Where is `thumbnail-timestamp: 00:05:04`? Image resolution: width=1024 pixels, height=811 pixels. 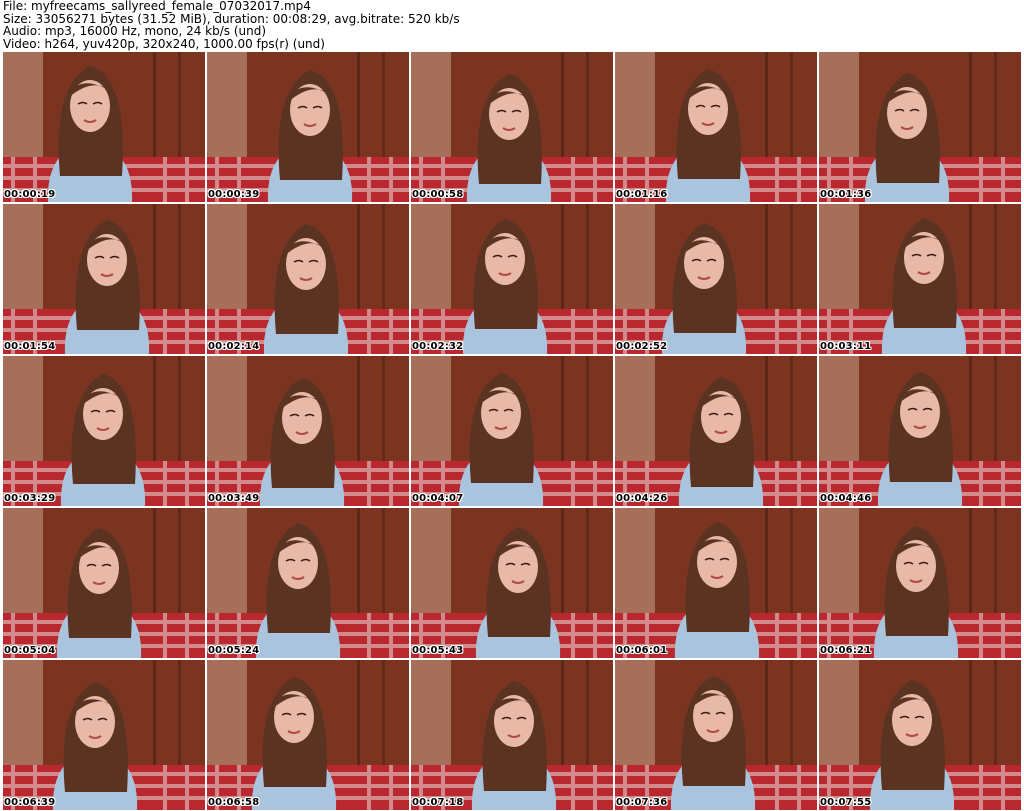
thumbnail-timestamp: 00:05:04 is located at coordinates (30, 650).